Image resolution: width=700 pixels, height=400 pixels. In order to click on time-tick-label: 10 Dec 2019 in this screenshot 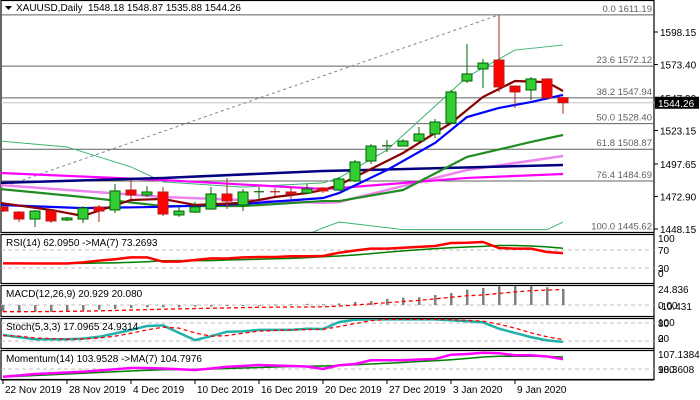, I will do `click(225, 390)`.